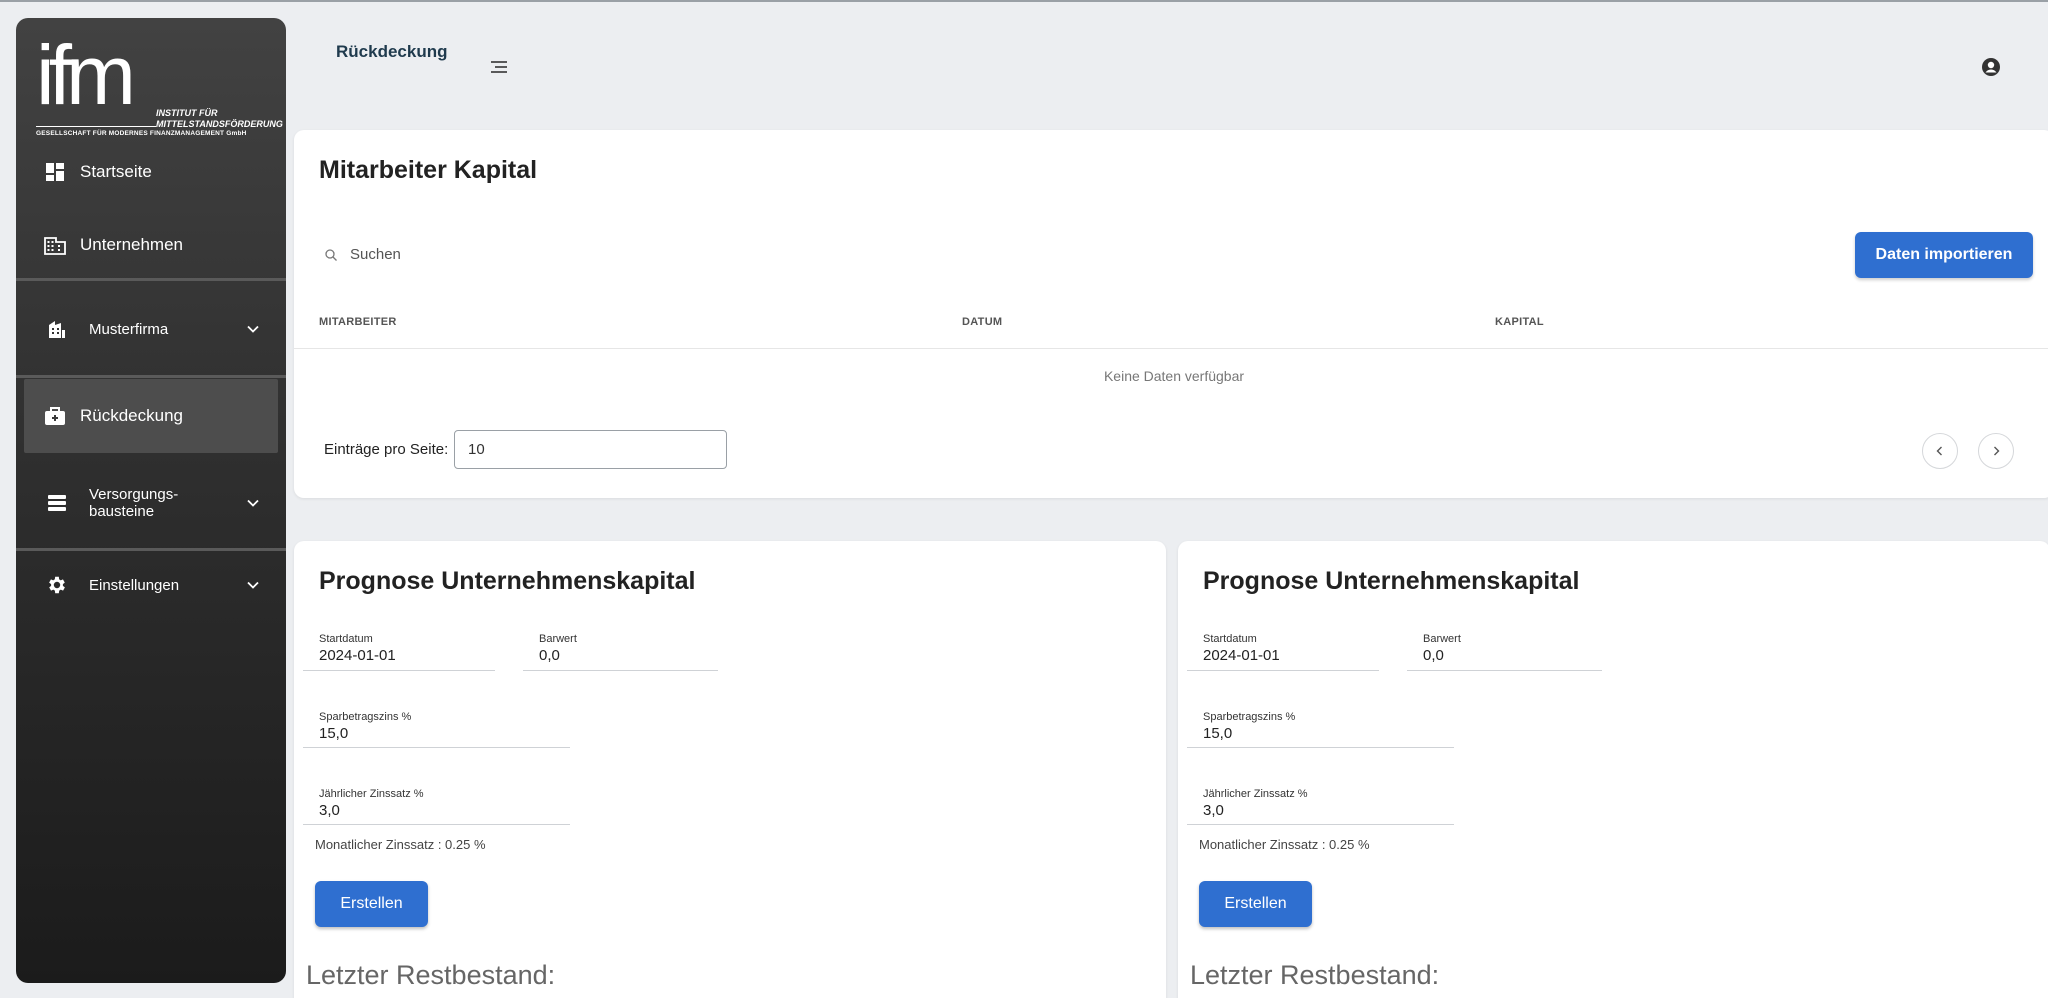 This screenshot has width=2048, height=998. I want to click on per-page-select: 10, so click(590, 449).